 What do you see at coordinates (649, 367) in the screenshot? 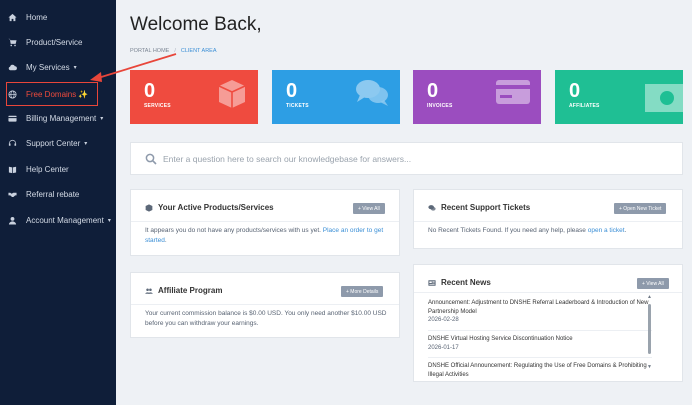
I see `scroll-down-icon: ▼` at bounding box center [649, 367].